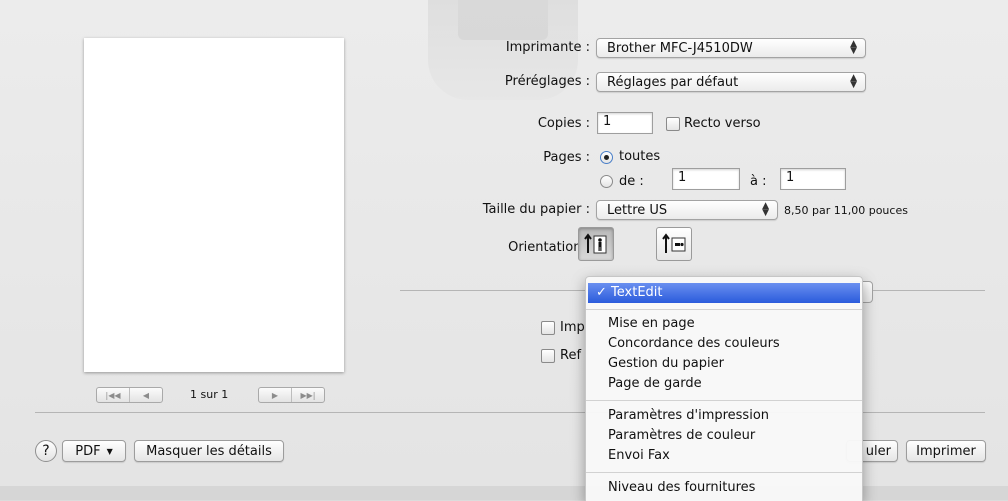  What do you see at coordinates (724, 344) in the screenshot?
I see `menu-item-color-matching: Concordance des couleurs` at bounding box center [724, 344].